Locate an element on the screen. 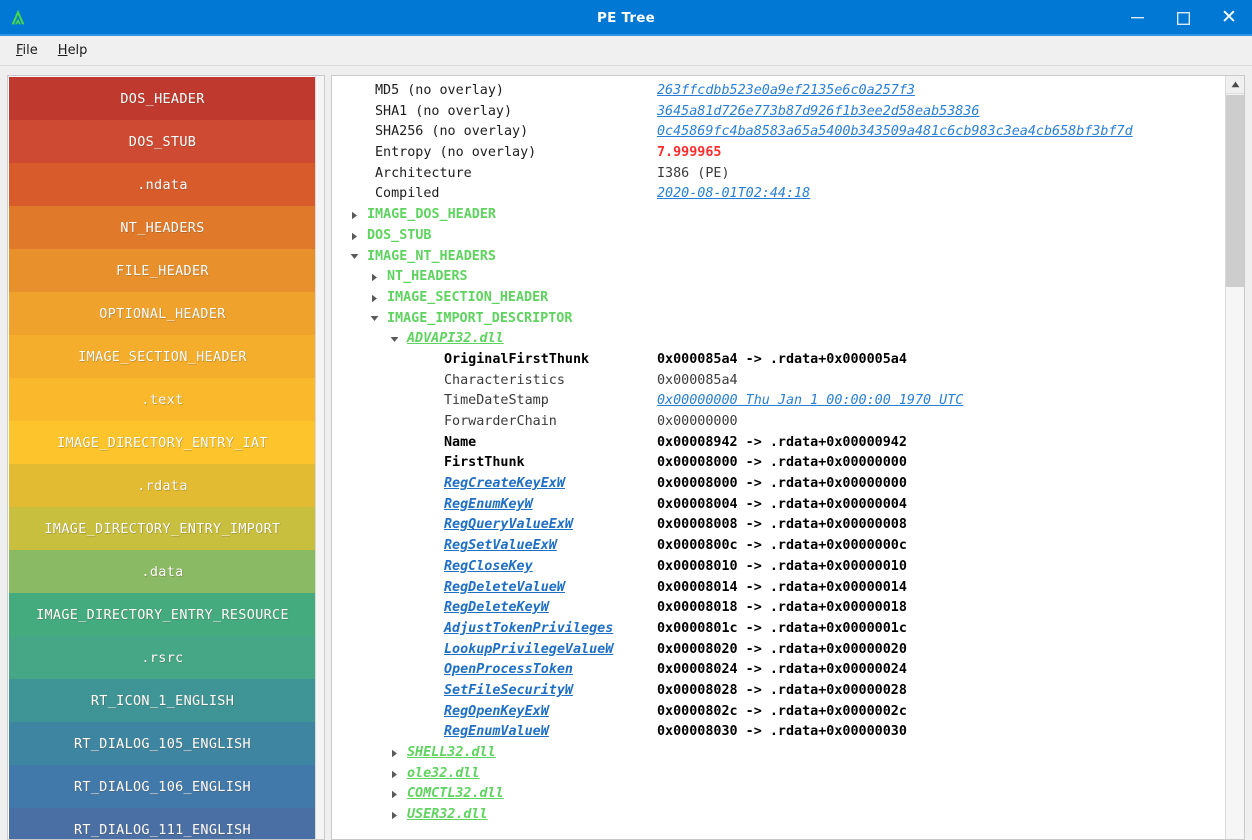  import-api-name: RegDeleteValueW is located at coordinates (504, 588).